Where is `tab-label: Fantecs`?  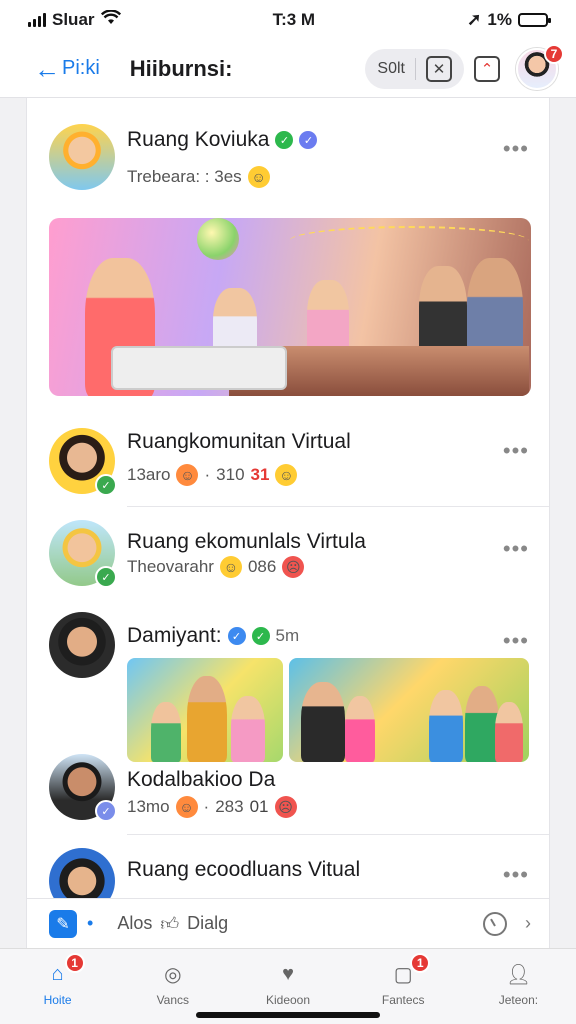
tab-label: Fantecs is located at coordinates (403, 1000).